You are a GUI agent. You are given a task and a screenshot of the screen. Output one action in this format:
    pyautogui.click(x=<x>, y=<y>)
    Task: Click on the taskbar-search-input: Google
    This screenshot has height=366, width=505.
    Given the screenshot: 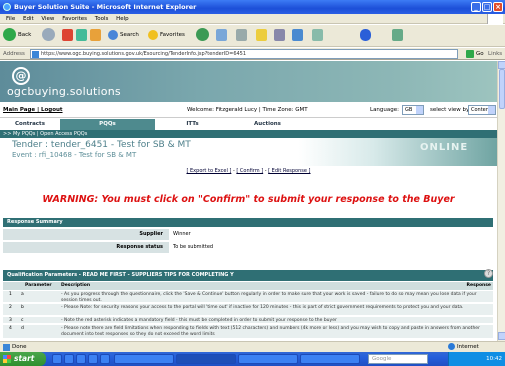 What is the action you would take?
    pyautogui.click(x=398, y=359)
    